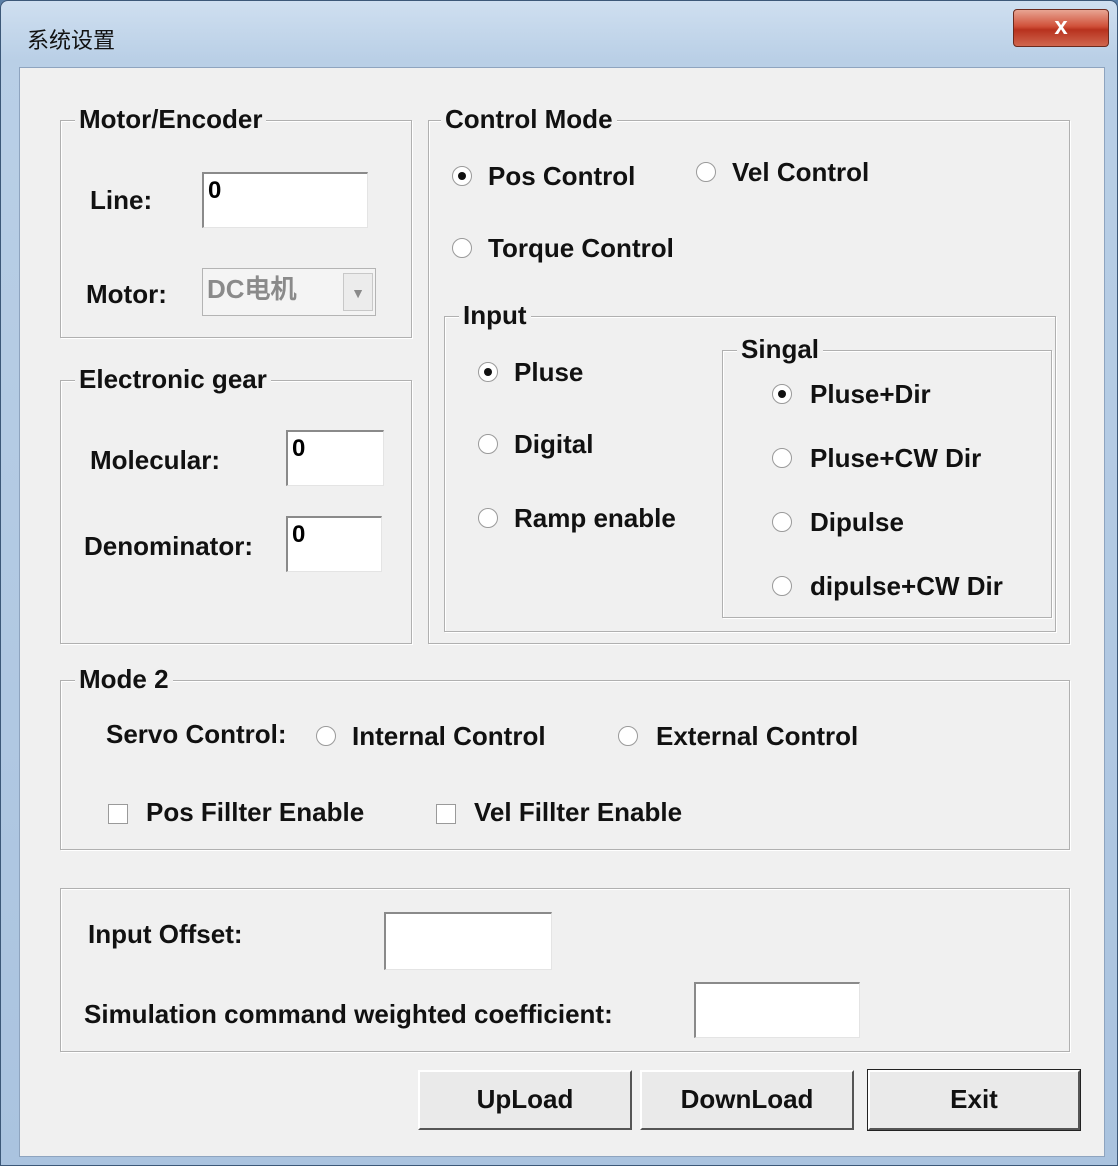  I want to click on vel-control-radio, so click(706, 172).